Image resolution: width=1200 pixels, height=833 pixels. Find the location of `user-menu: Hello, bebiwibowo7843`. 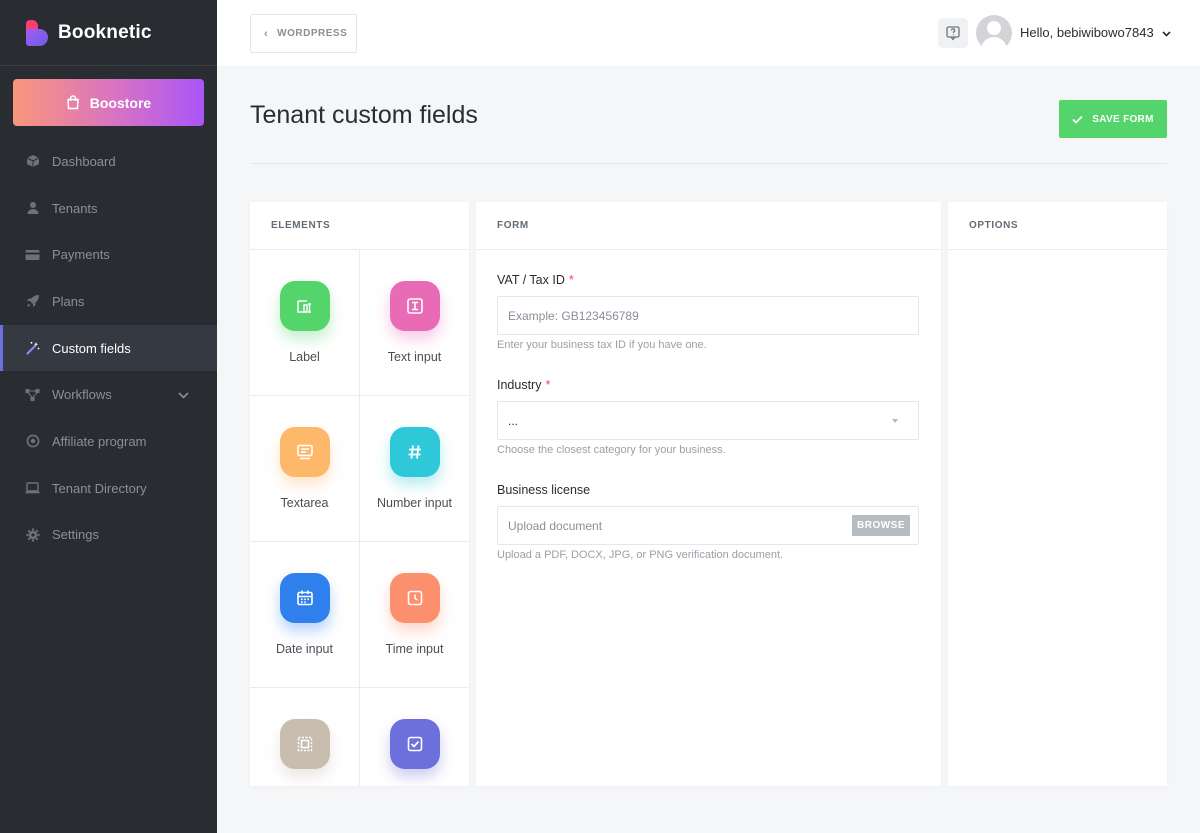

user-menu: Hello, bebiwibowo7843 is located at coordinates (1095, 32).